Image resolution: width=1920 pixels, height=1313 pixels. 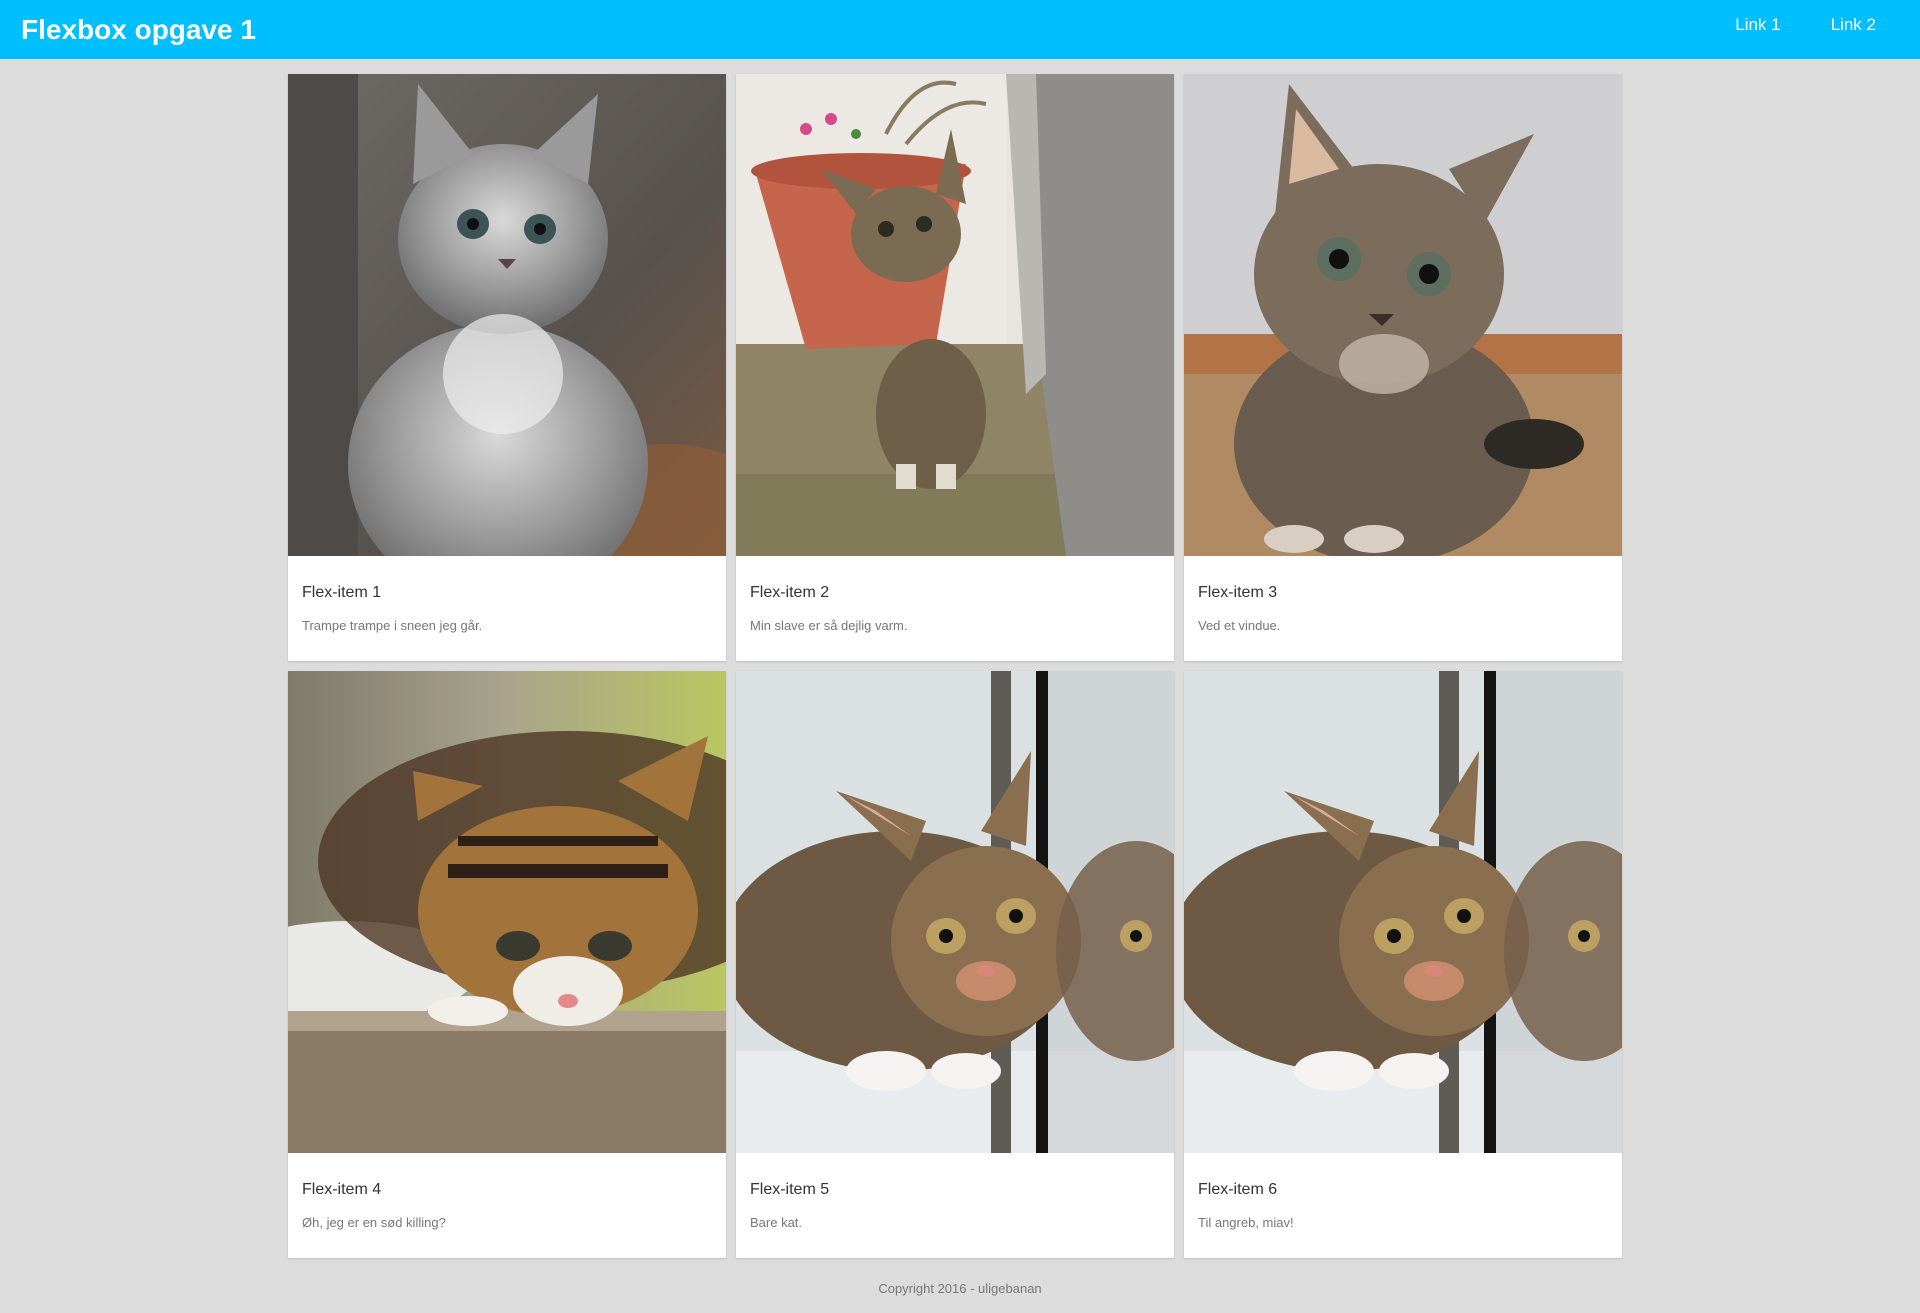 What do you see at coordinates (1239, 625) in the screenshot?
I see `card-text: Ved et vindue.` at bounding box center [1239, 625].